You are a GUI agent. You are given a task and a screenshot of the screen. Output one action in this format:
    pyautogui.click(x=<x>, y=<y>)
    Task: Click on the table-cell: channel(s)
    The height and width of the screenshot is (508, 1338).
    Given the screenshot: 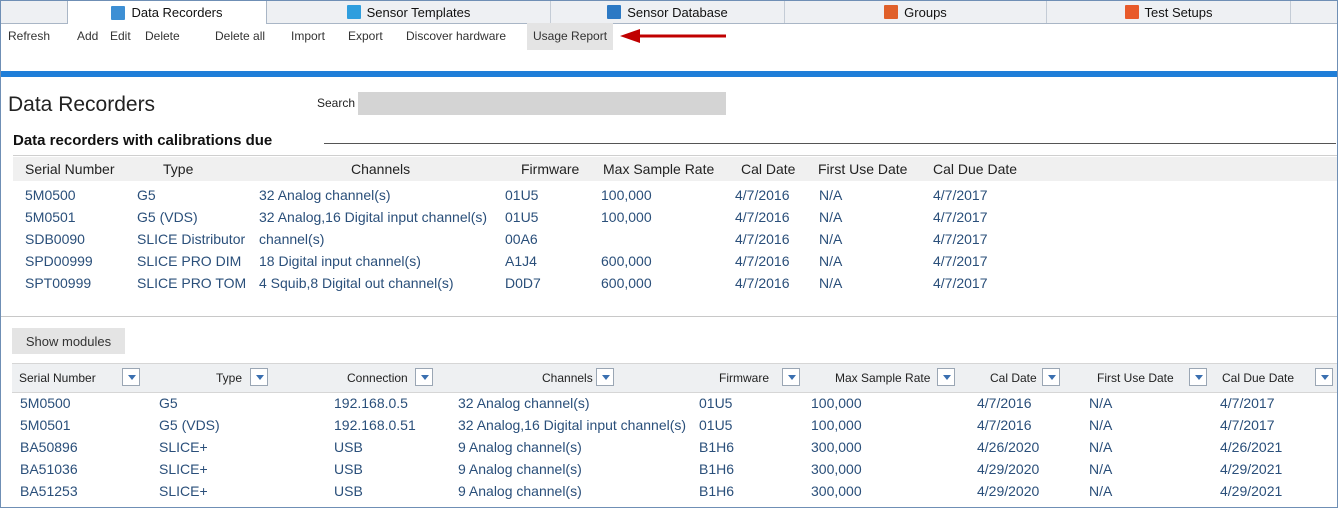 What is the action you would take?
    pyautogui.click(x=292, y=239)
    